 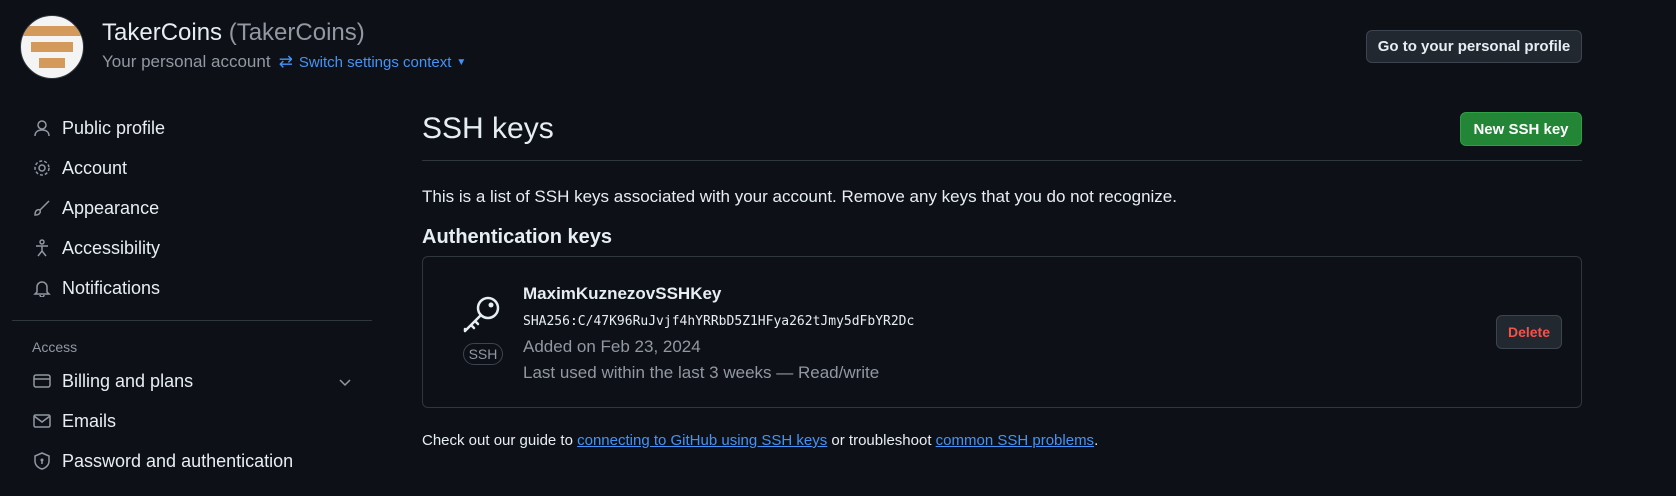 I want to click on account-name-text: TakerCoins, so click(x=162, y=32).